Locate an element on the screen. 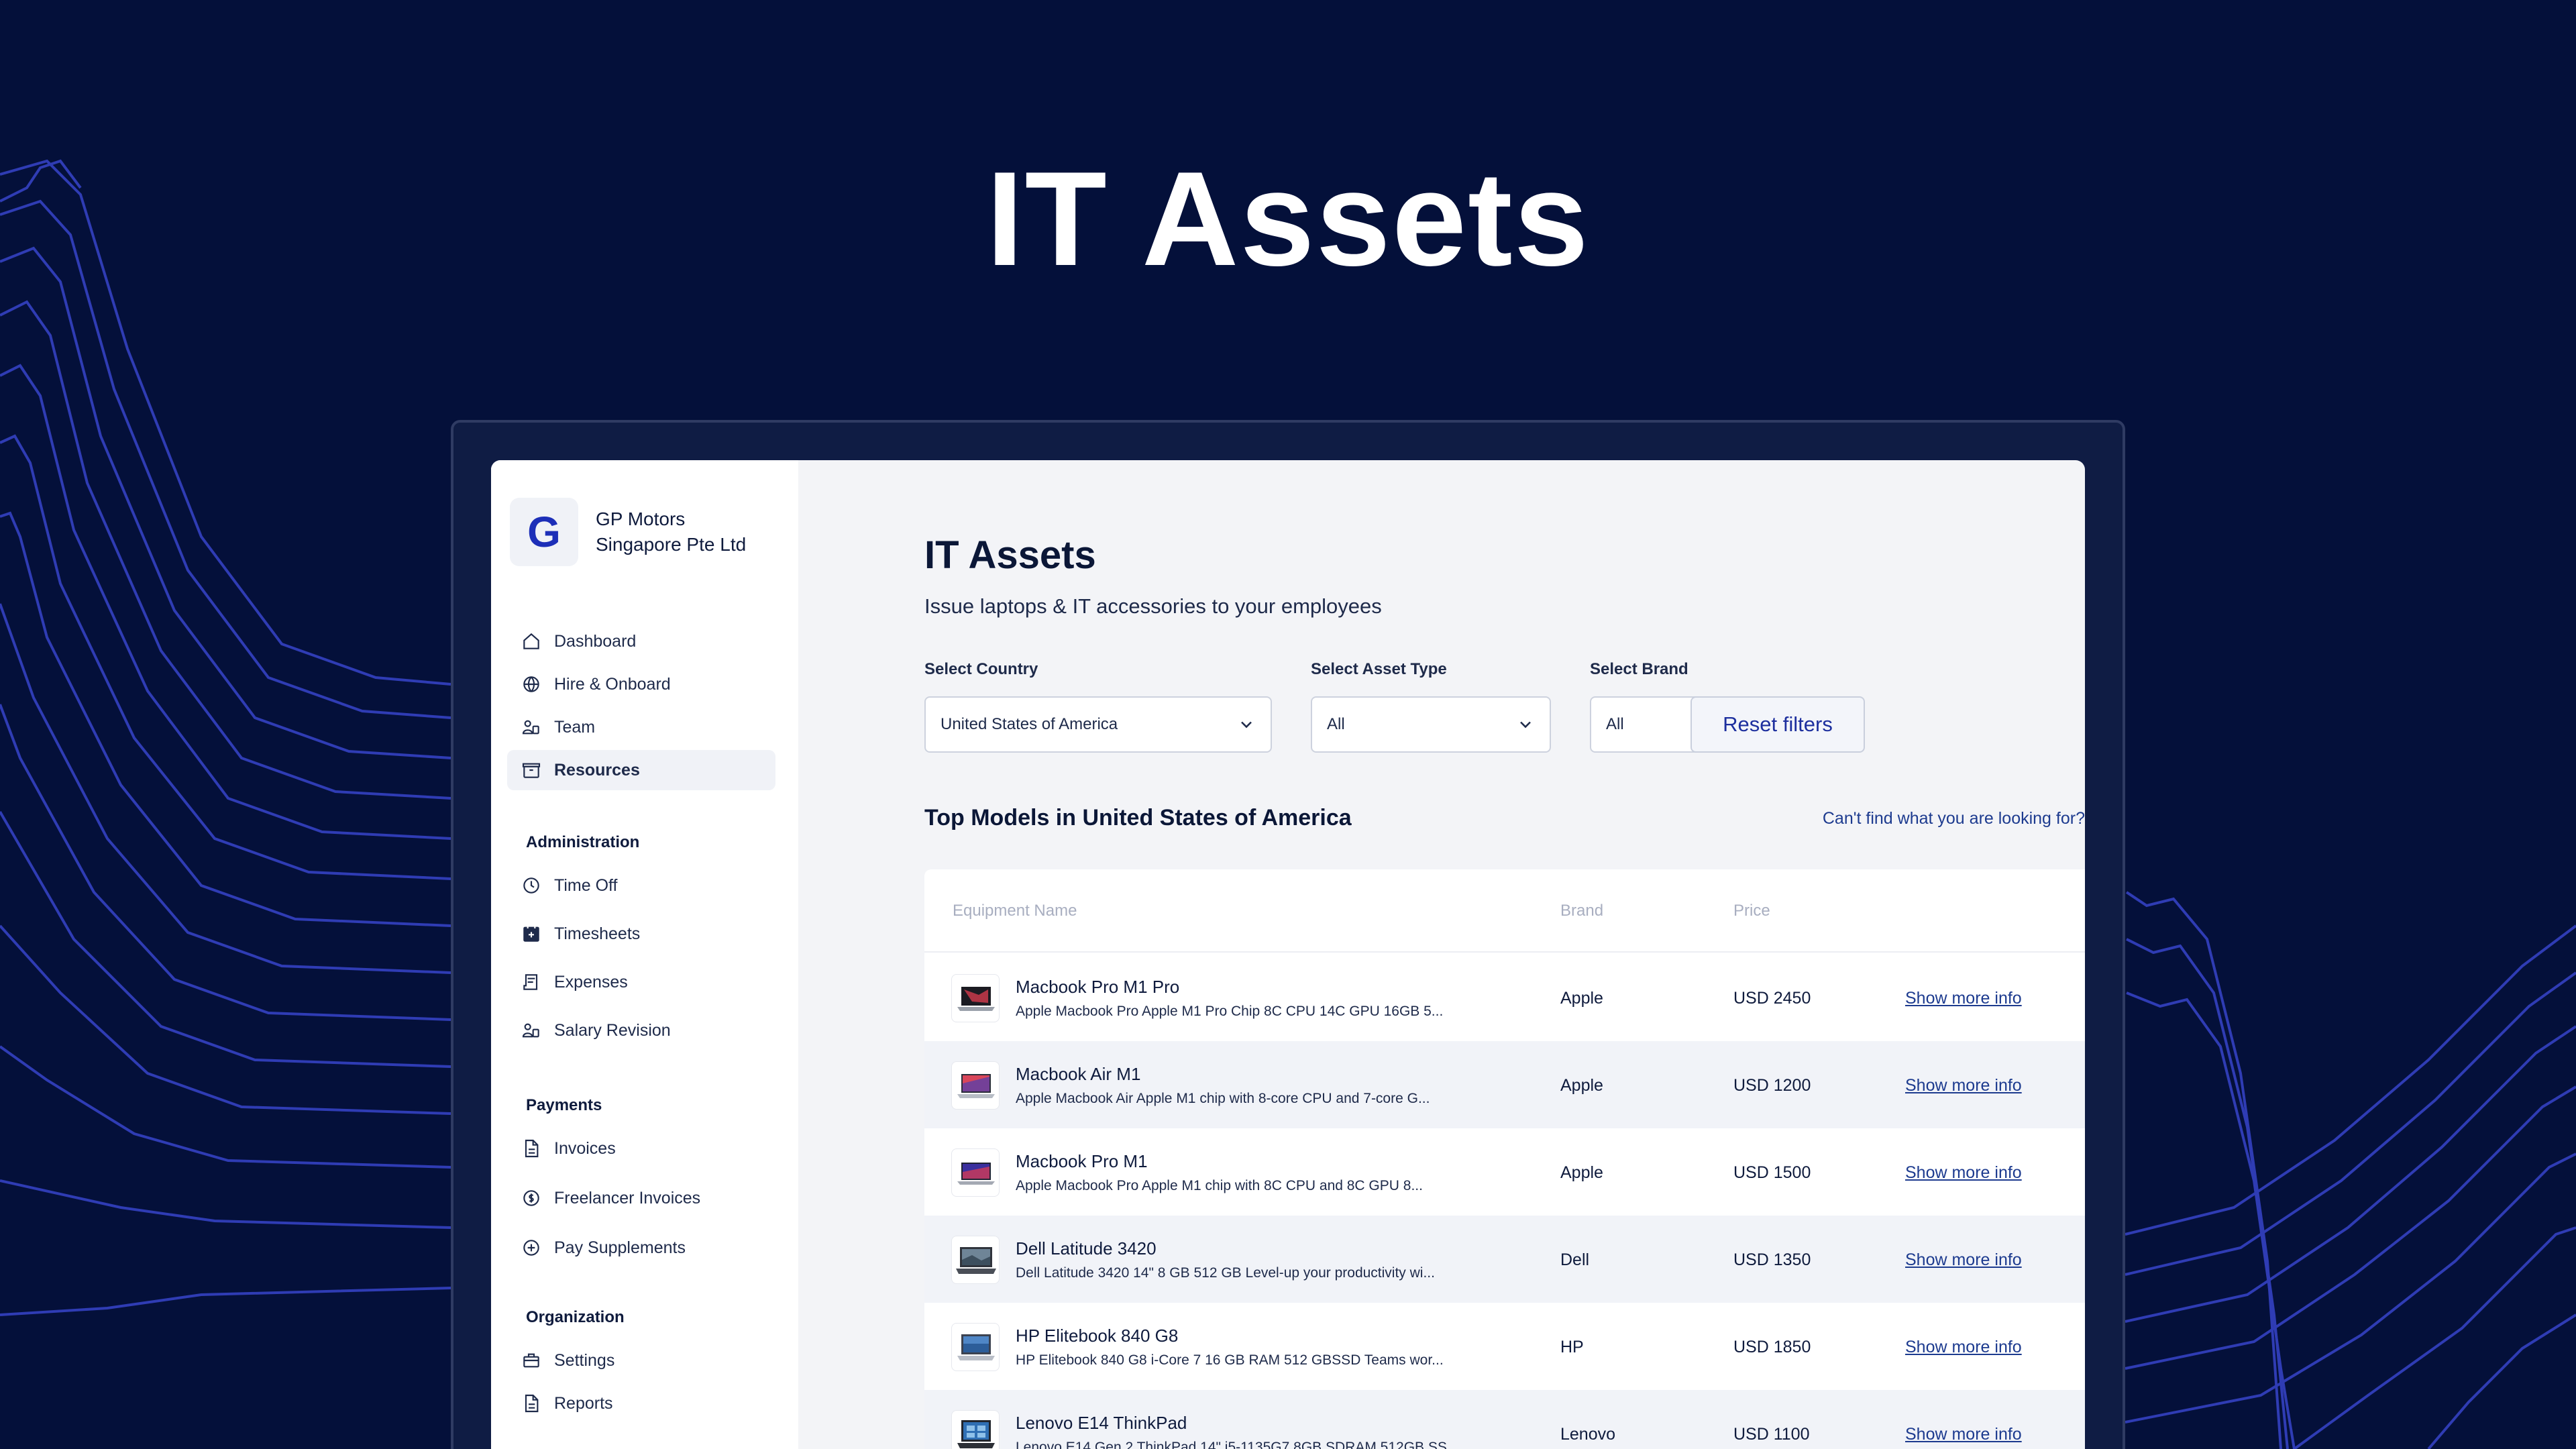  equipment-price: USD 1100 is located at coordinates (1771, 1434).